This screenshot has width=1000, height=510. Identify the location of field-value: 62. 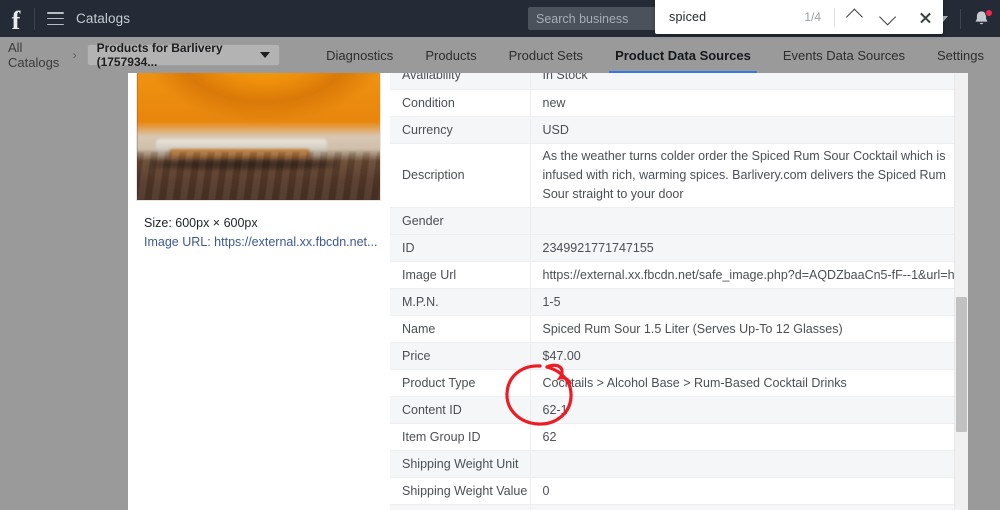
(749, 437).